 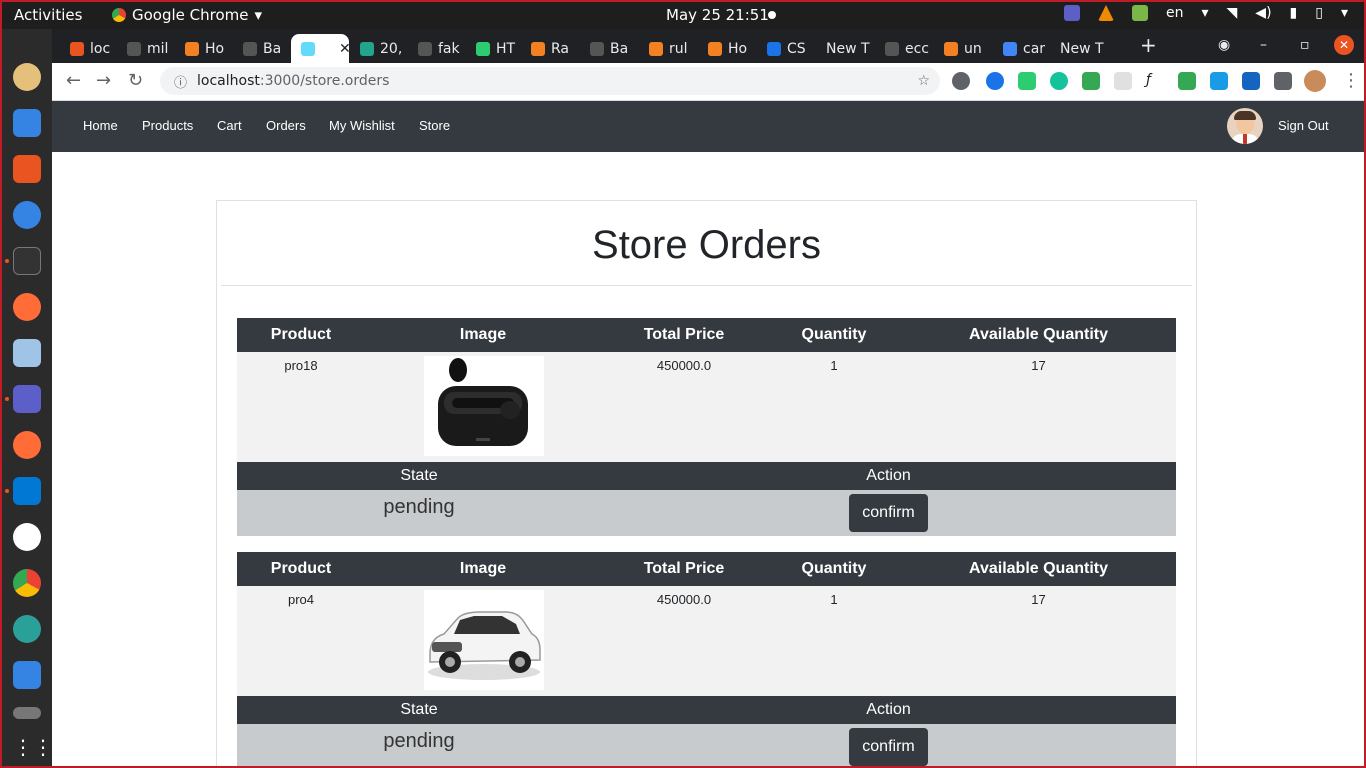 What do you see at coordinates (436, 48) in the screenshot?
I see `browser-tab: fak` at bounding box center [436, 48].